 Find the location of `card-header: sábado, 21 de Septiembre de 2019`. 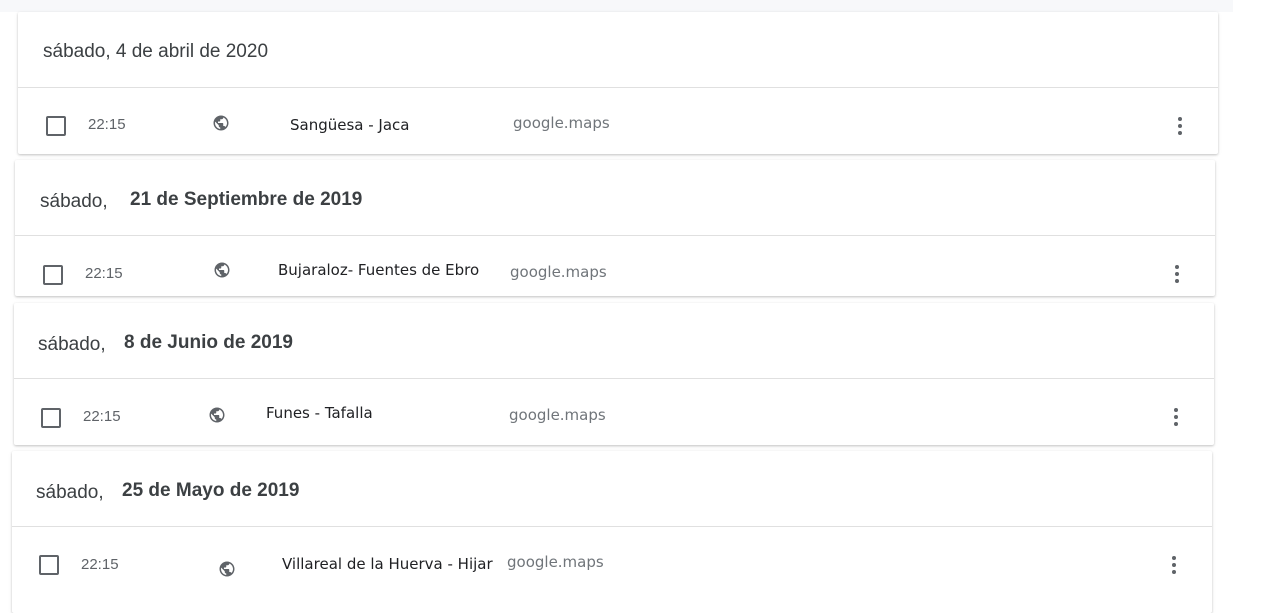

card-header: sábado, 21 de Septiembre de 2019 is located at coordinates (615, 198).